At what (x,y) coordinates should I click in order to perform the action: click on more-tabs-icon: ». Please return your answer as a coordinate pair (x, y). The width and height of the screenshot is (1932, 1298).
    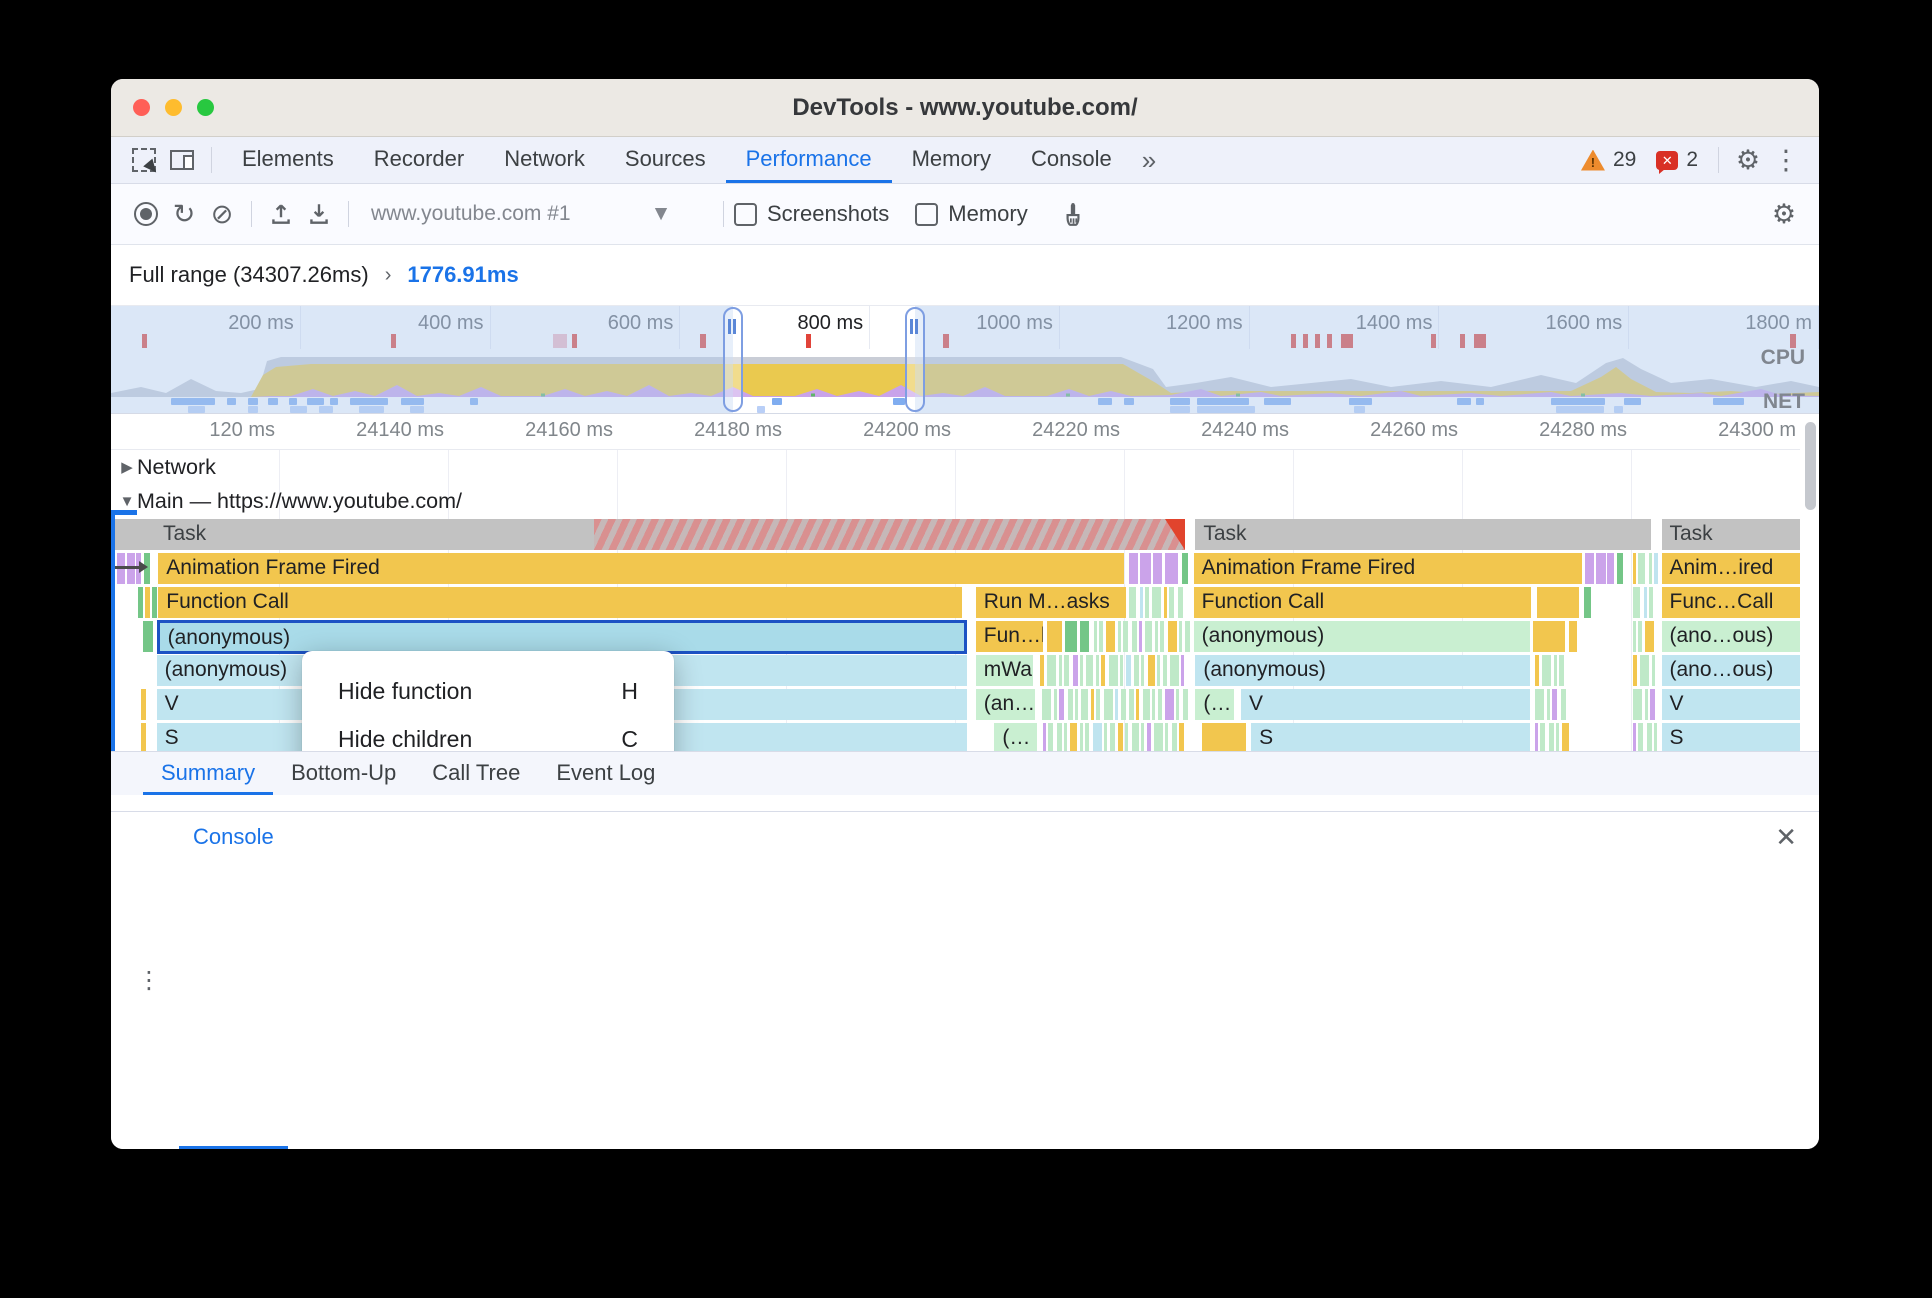
    Looking at the image, I should click on (1149, 160).